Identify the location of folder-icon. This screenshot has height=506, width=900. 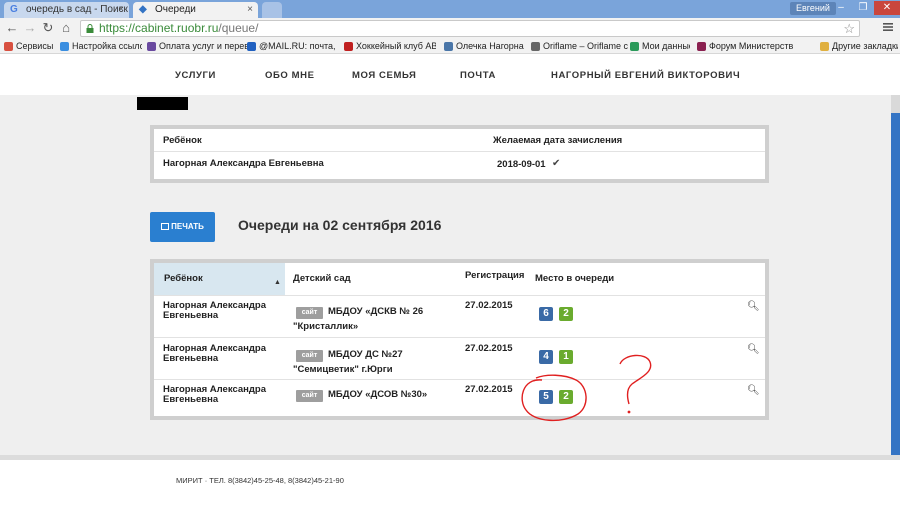
(824, 46).